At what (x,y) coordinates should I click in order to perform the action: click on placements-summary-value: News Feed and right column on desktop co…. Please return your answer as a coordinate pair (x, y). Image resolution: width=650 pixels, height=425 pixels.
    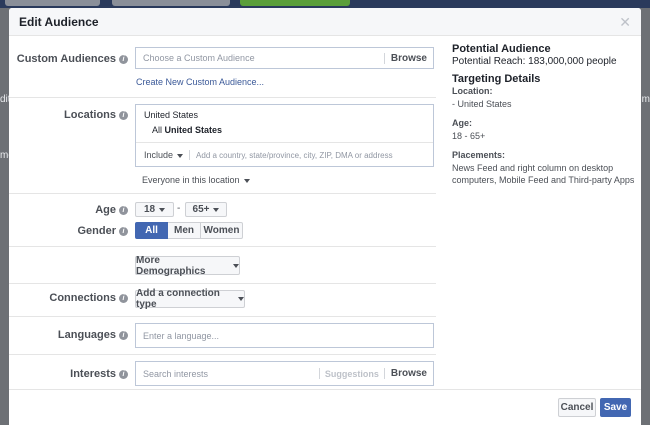
    Looking at the image, I should click on (543, 174).